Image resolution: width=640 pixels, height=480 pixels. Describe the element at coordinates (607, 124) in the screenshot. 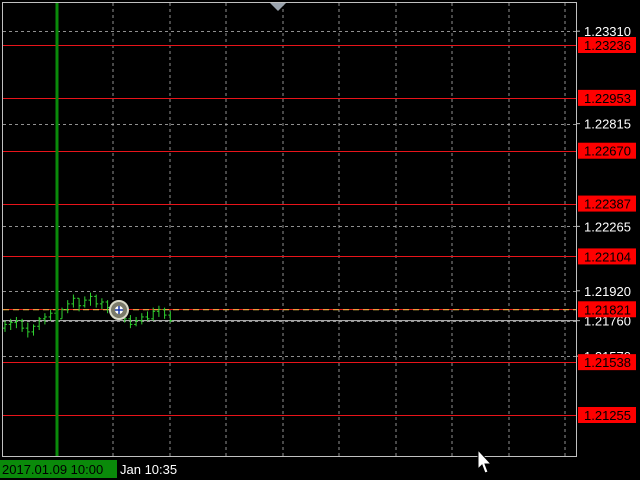

I see `y-tick-label: 1.22815` at that location.